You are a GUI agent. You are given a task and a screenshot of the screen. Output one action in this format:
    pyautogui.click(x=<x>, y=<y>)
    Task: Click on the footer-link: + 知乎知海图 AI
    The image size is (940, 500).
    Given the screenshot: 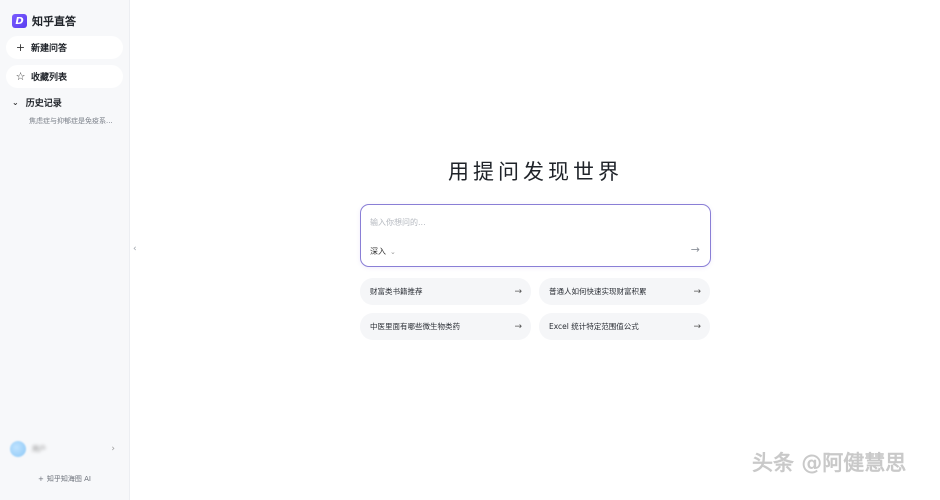 What is the action you would take?
    pyautogui.click(x=64, y=479)
    